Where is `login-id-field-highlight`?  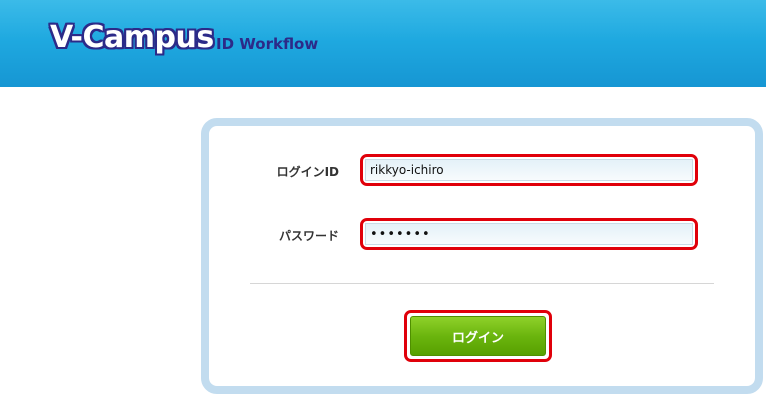
login-id-field-highlight is located at coordinates (529, 170).